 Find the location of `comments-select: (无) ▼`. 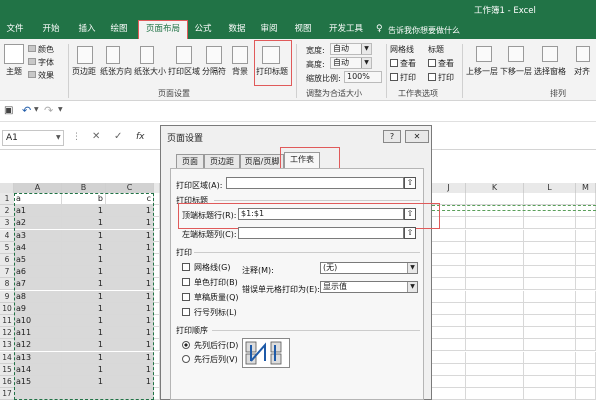

comments-select: (无) ▼ is located at coordinates (369, 268).